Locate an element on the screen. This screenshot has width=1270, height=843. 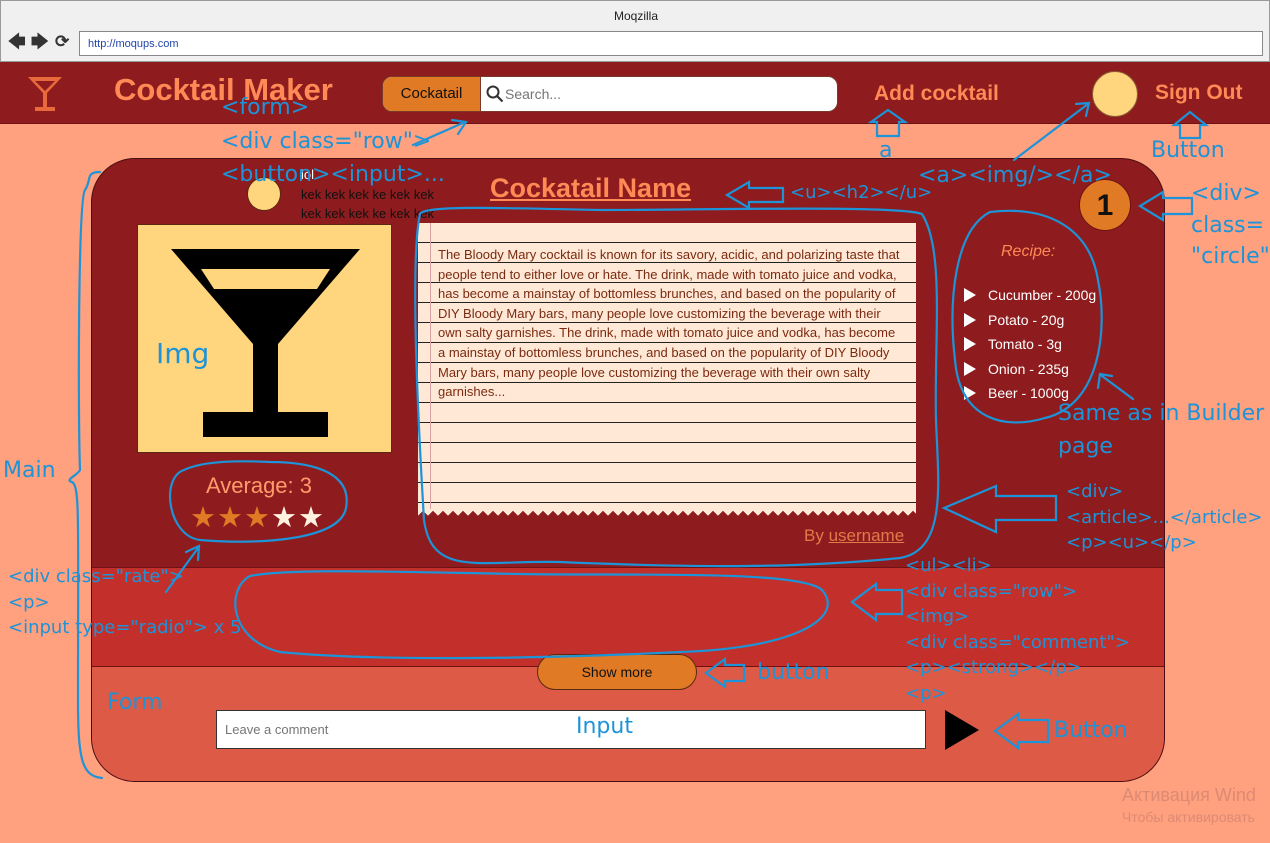
annotation-h2: <u><h2></u> is located at coordinates (861, 192).